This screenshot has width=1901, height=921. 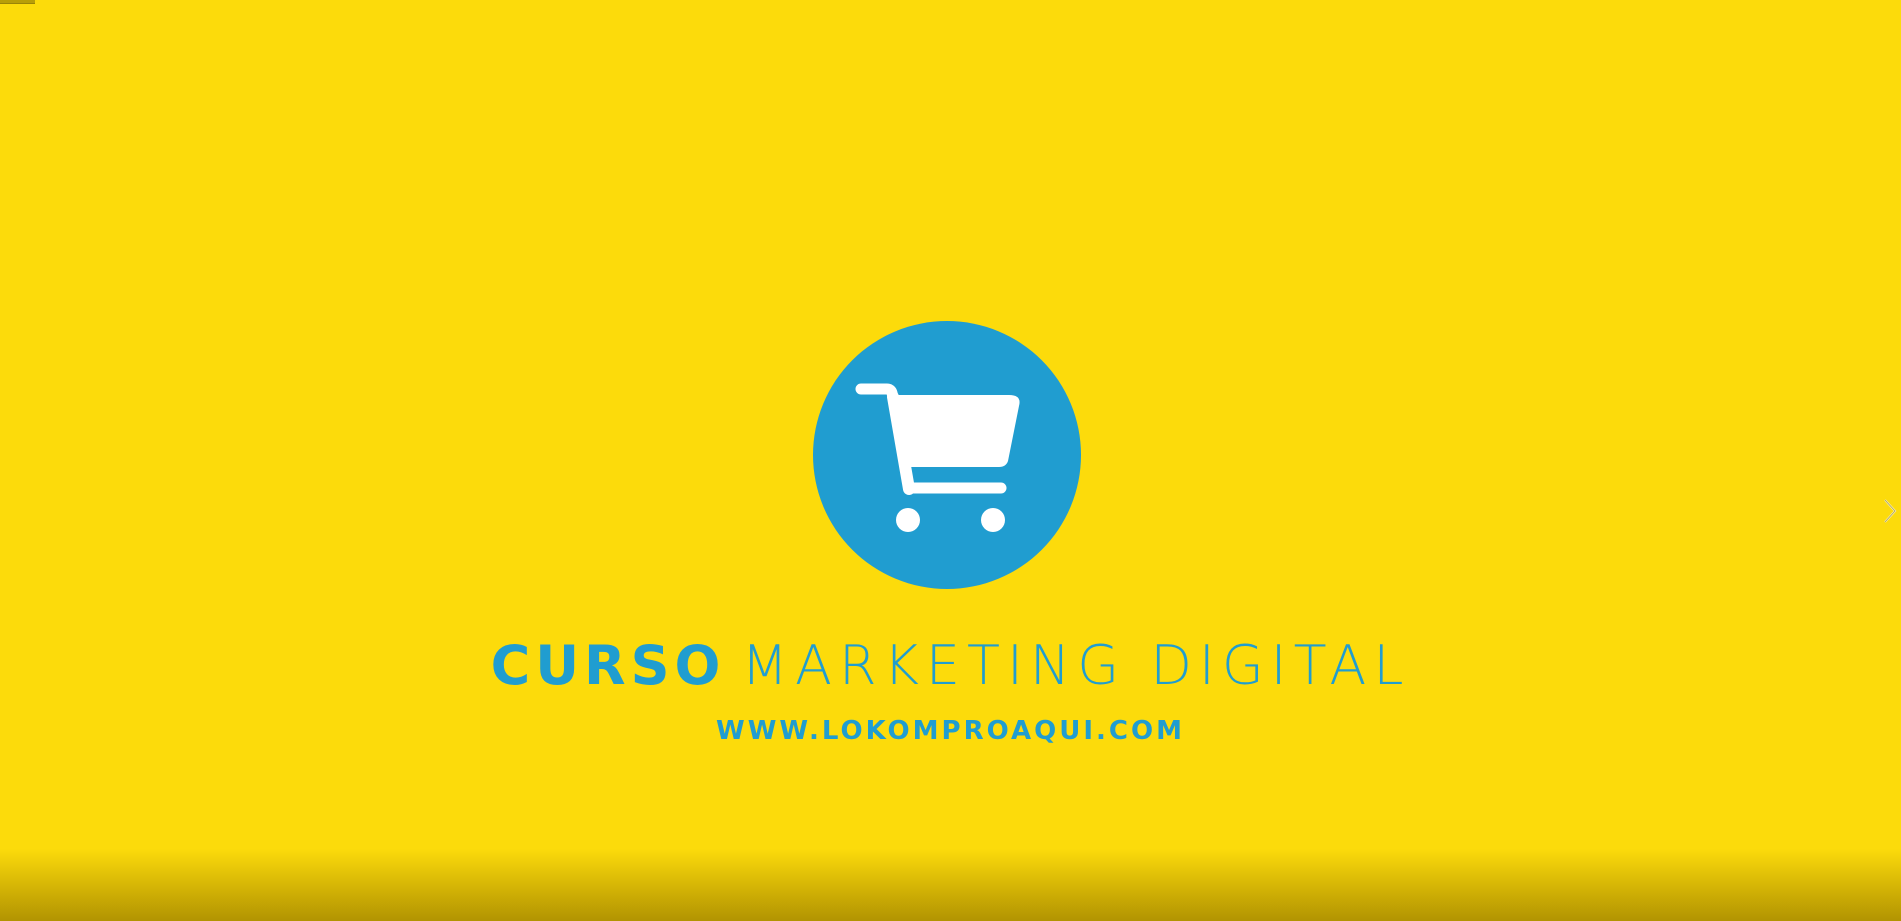 What do you see at coordinates (1076, 665) in the screenshot?
I see `title-light-words: MARKETING DIGITAL` at bounding box center [1076, 665].